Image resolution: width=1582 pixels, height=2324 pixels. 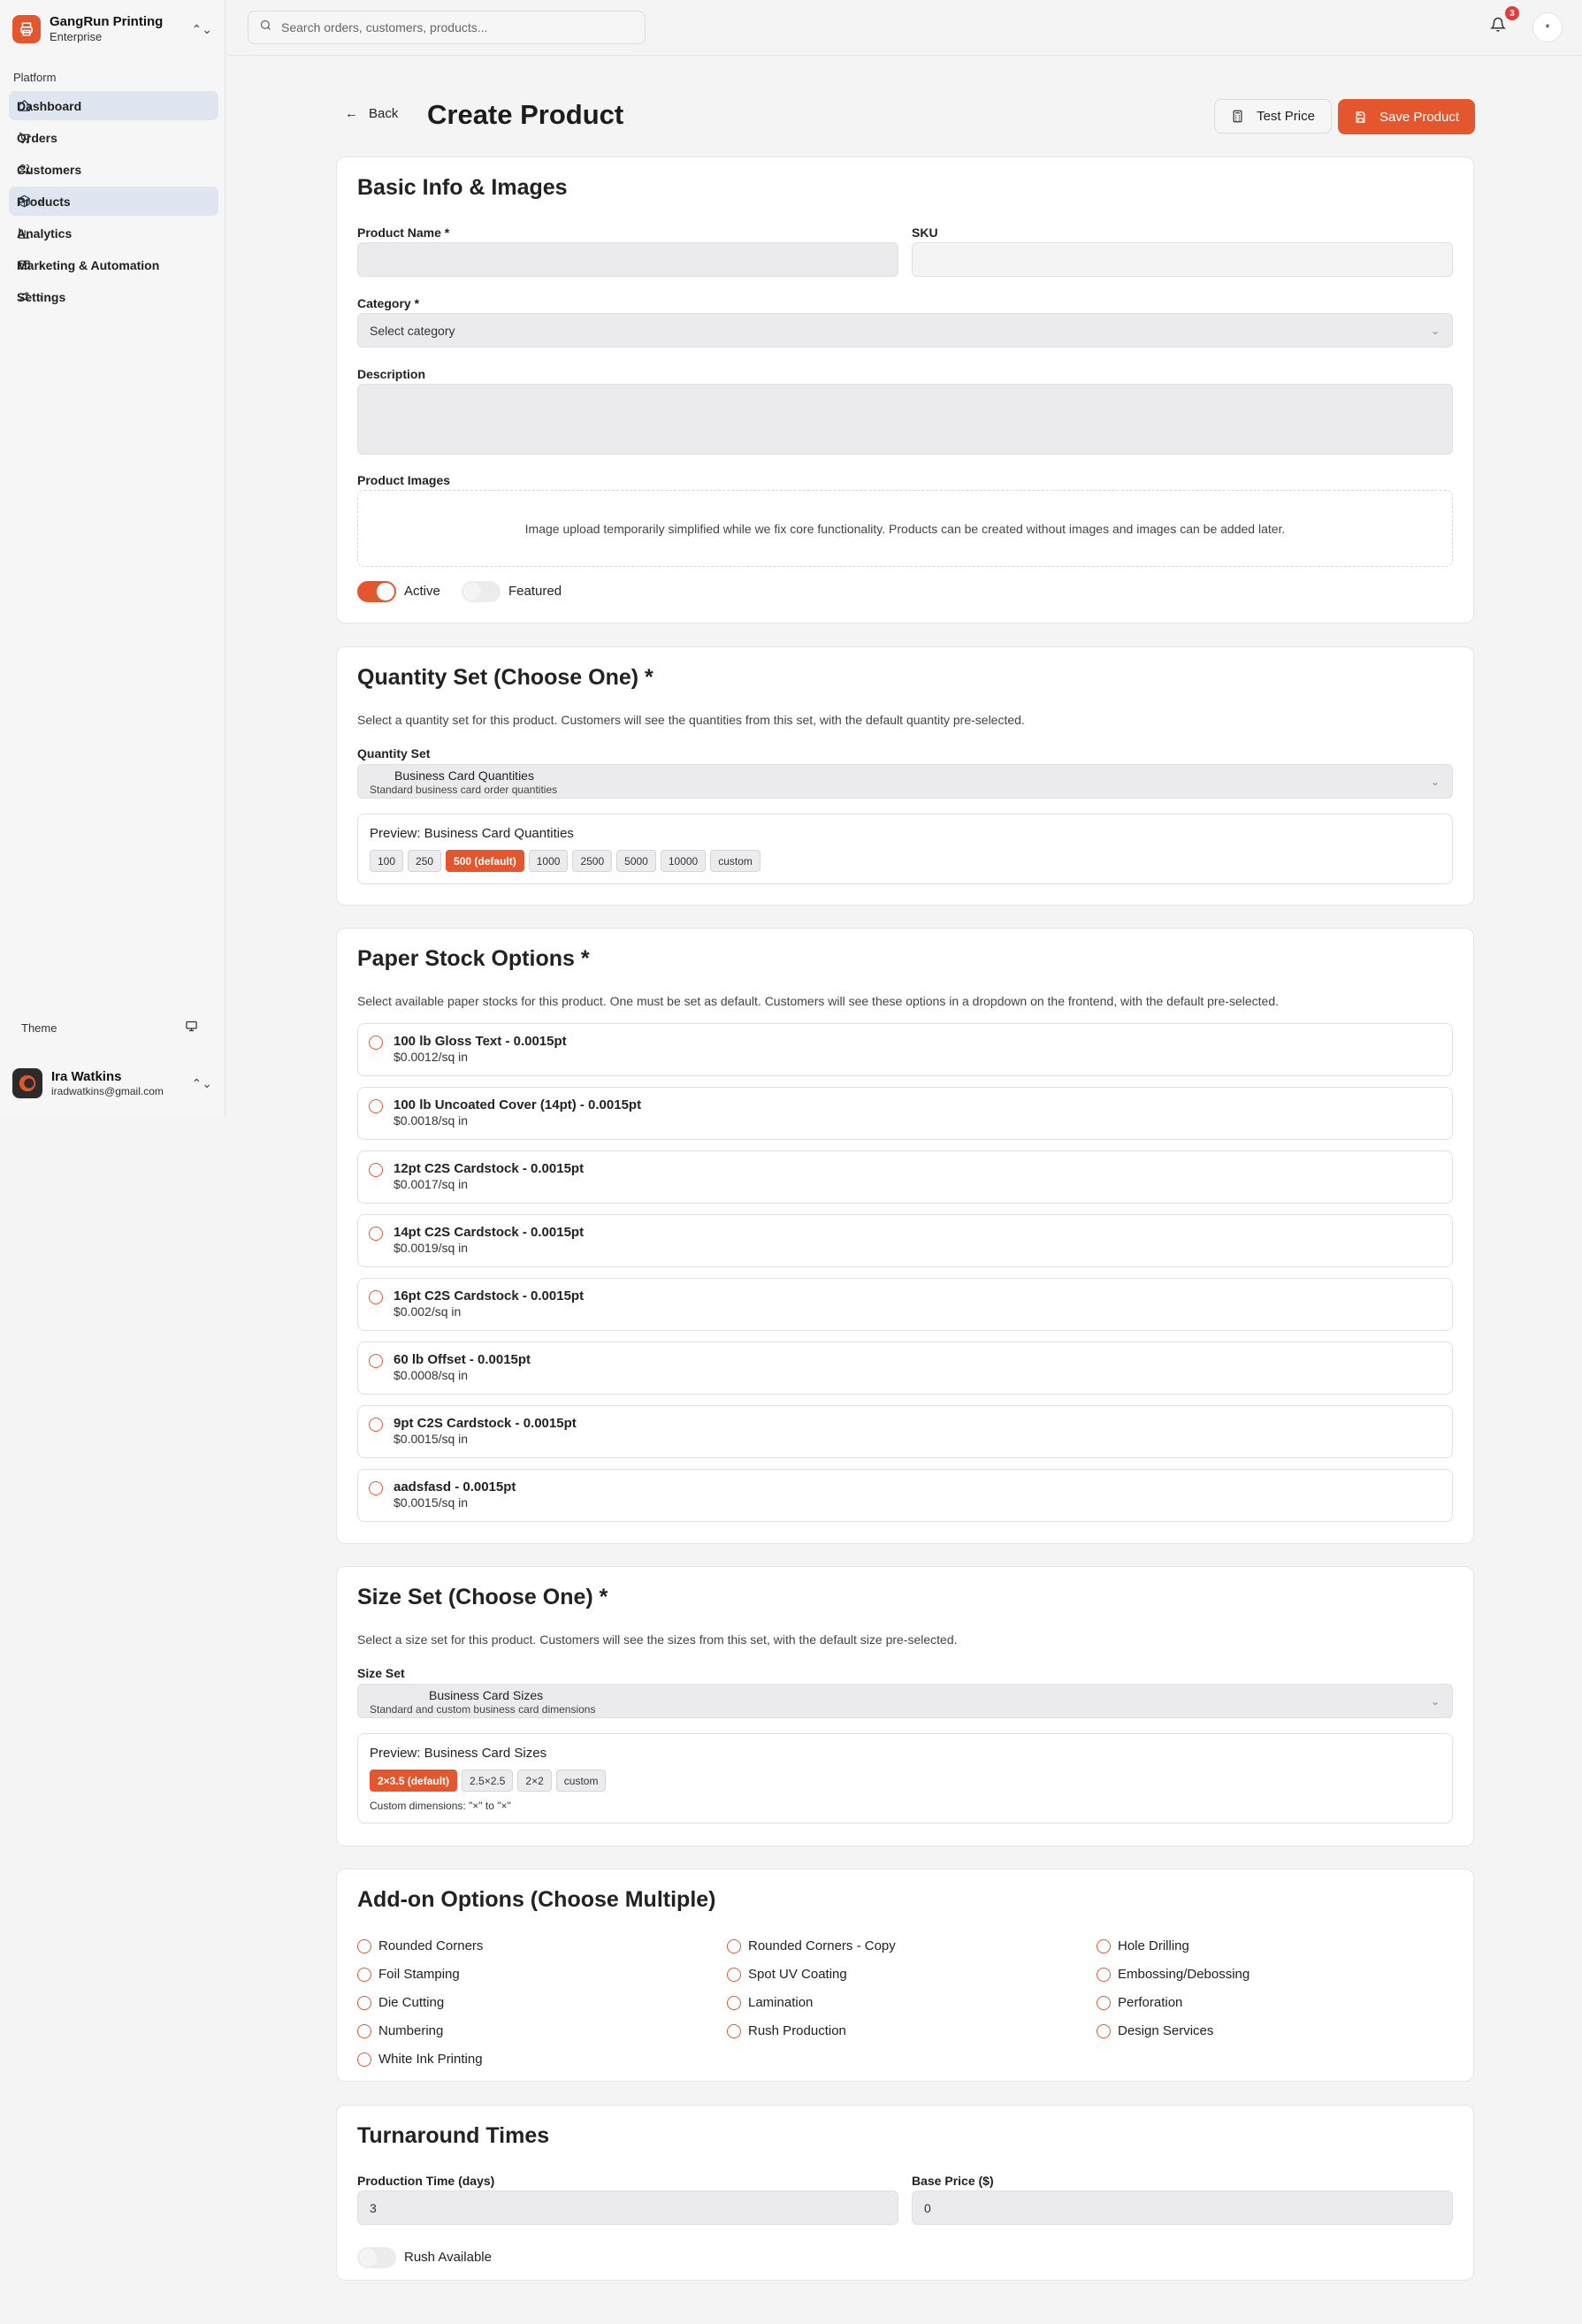 I want to click on addon-option: Rush Production, so click(x=786, y=2030).